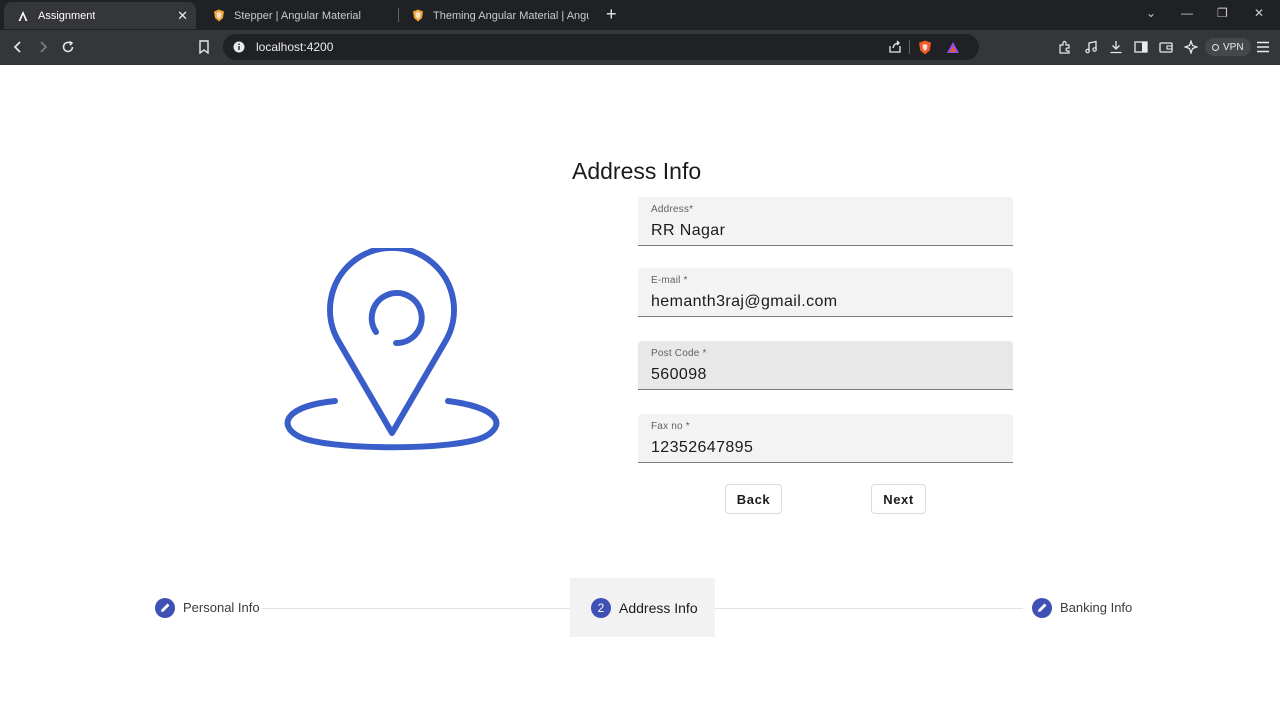 The image size is (1280, 715). Describe the element at coordinates (295, 47) in the screenshot. I see `url-text: localhost:4200` at that location.